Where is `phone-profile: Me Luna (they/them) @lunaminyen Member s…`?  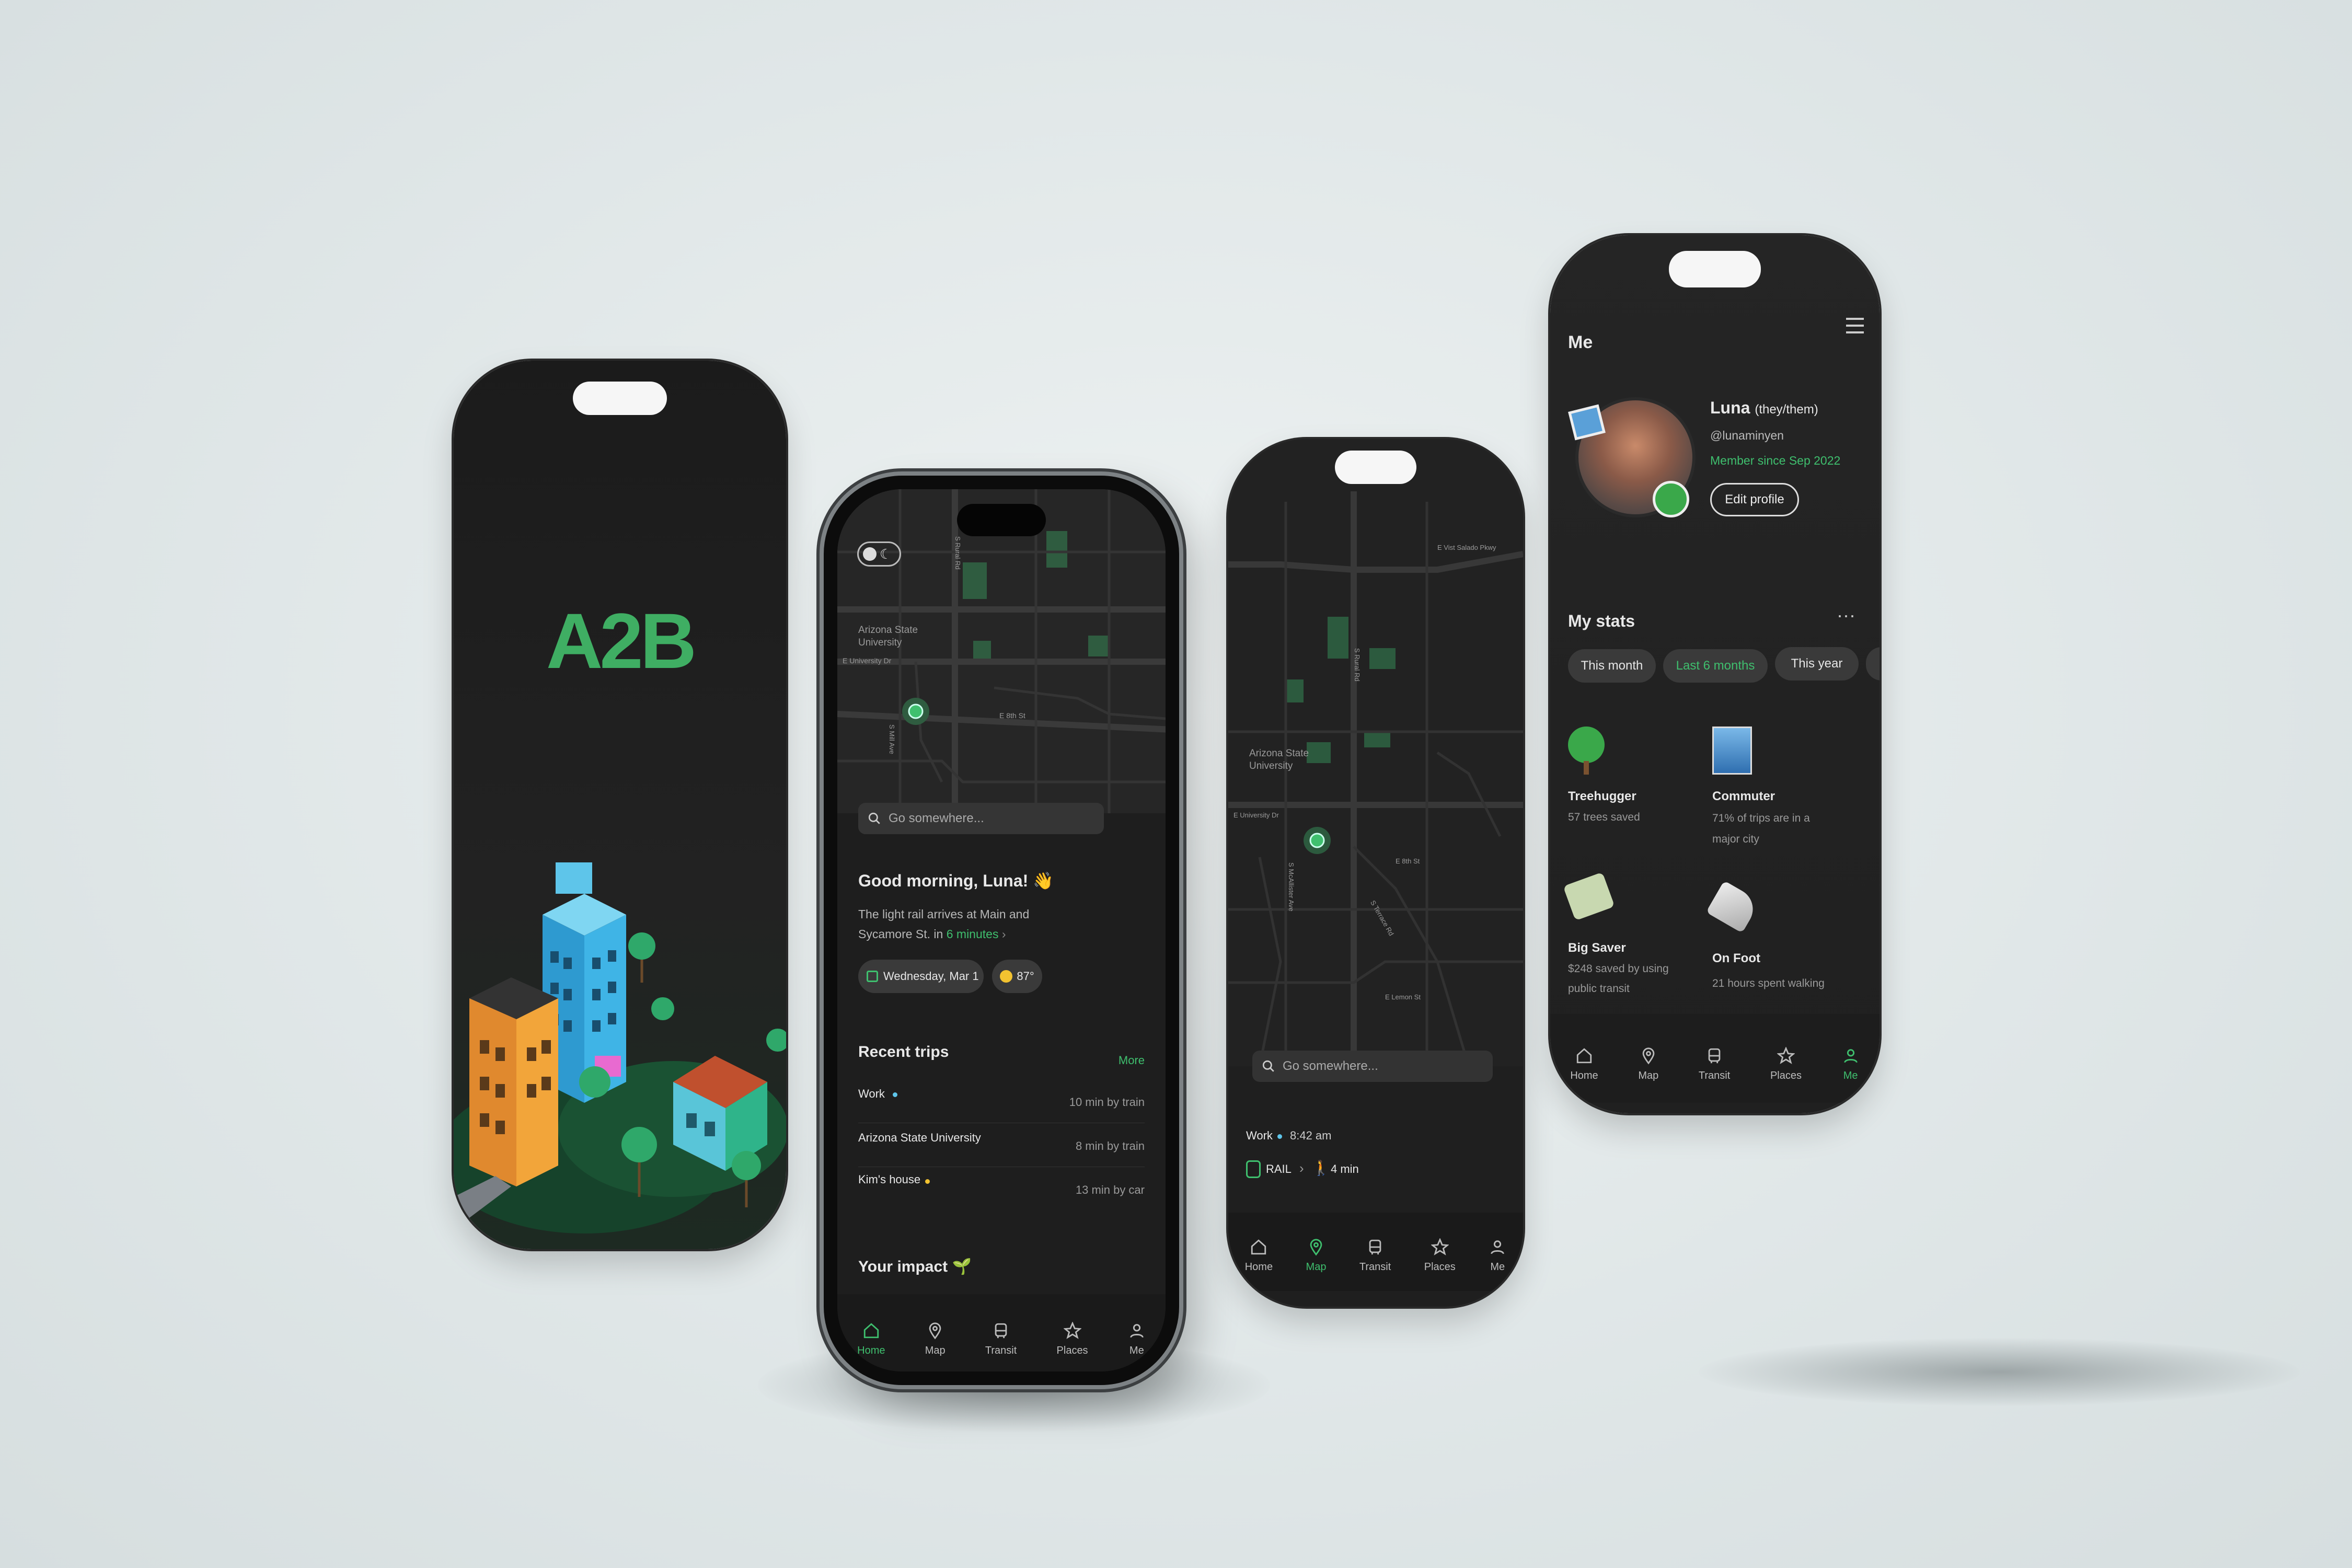 phone-profile: Me Luna (they/them) @lunaminyen Member s… is located at coordinates (1715, 674).